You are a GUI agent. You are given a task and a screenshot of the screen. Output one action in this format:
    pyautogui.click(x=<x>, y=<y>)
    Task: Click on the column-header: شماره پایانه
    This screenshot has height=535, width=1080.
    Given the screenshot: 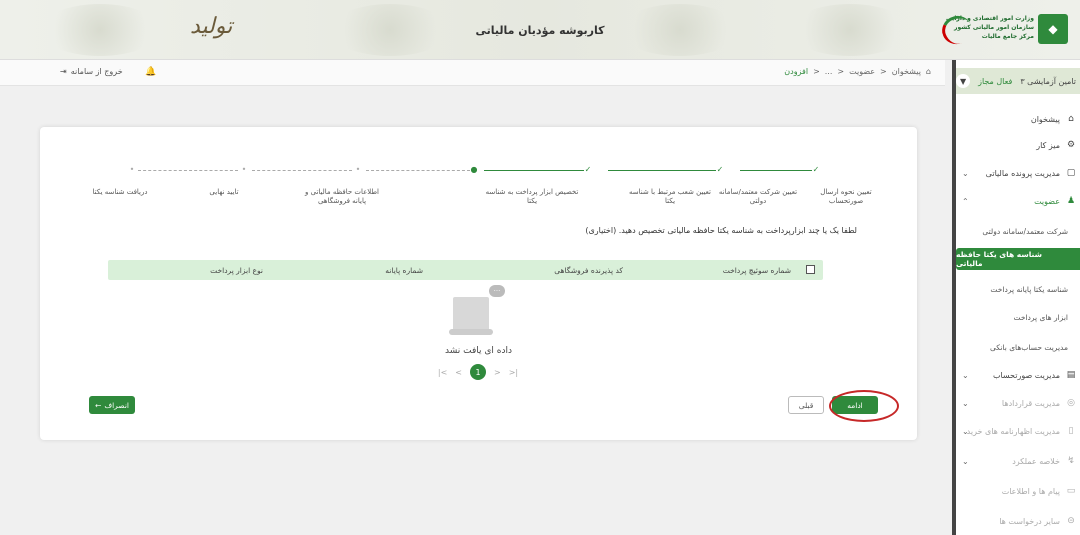 What is the action you would take?
    pyautogui.click(x=404, y=270)
    